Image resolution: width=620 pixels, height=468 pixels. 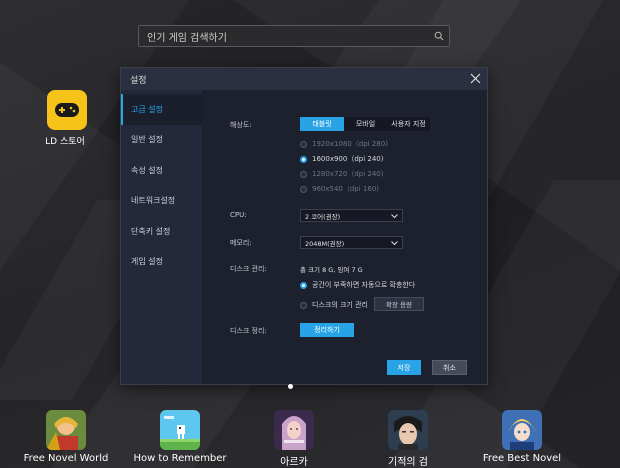 I want to click on ld-store-shortcut: LD 스토어, so click(x=67, y=118).